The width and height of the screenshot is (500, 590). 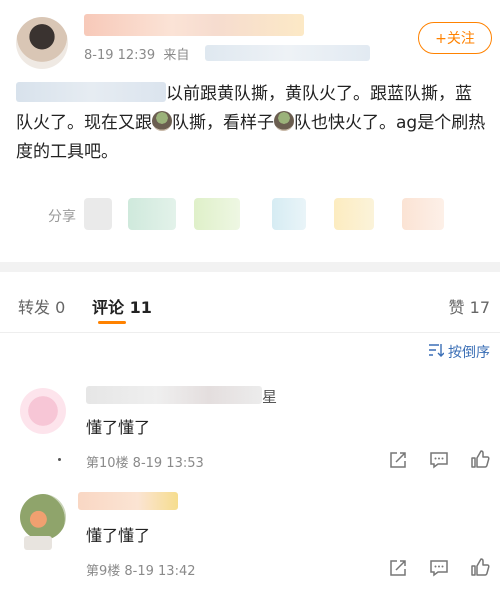 I want to click on section-divider, so click(x=250, y=267).